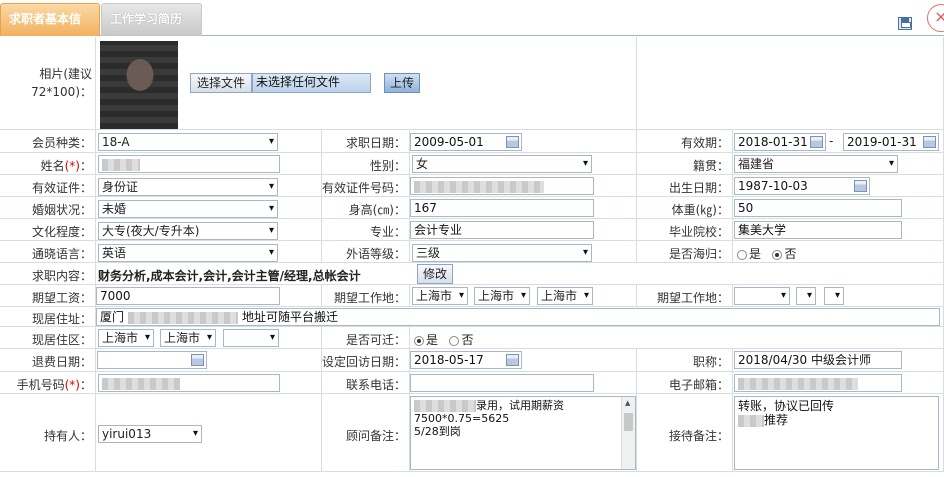 This screenshot has width=944, height=477. I want to click on tab-bar: 求职者基本信息 工作学习简历 ×, so click(472, 28).